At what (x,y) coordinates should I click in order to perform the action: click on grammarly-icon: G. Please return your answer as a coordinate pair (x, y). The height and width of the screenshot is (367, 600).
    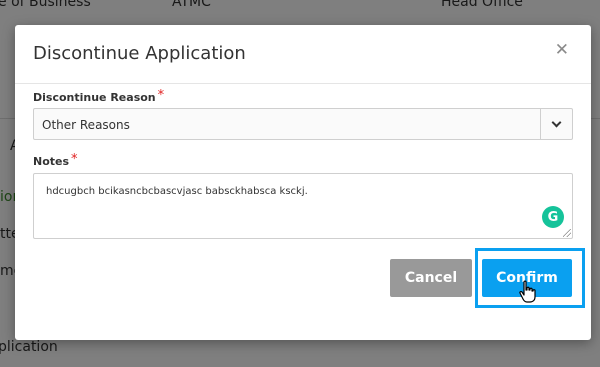
    Looking at the image, I should click on (553, 217).